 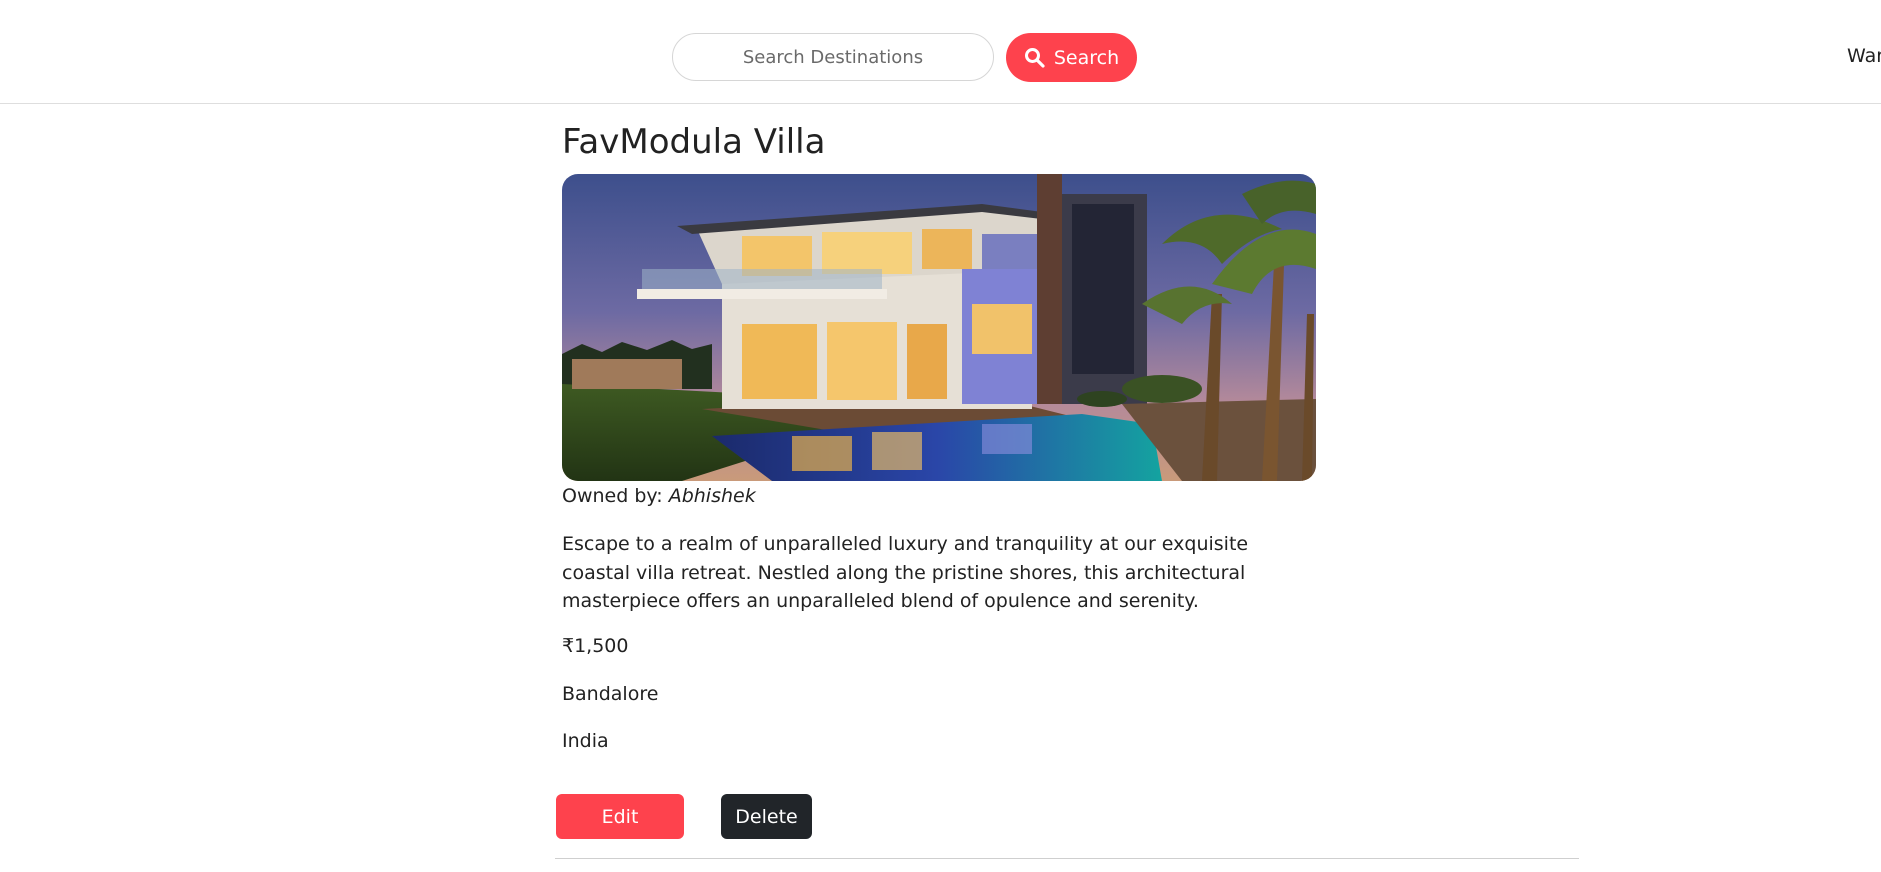 What do you see at coordinates (1067, 858) in the screenshot?
I see `section-divider` at bounding box center [1067, 858].